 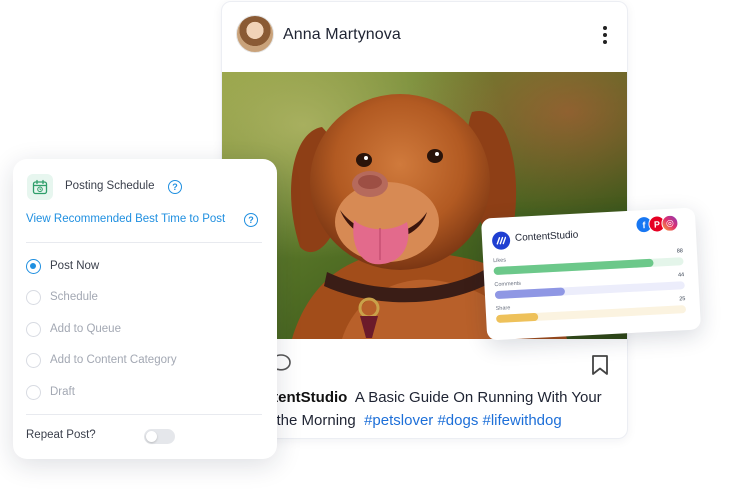 What do you see at coordinates (310, 420) in the screenshot?
I see `caption-text-continued: n the Morning` at bounding box center [310, 420].